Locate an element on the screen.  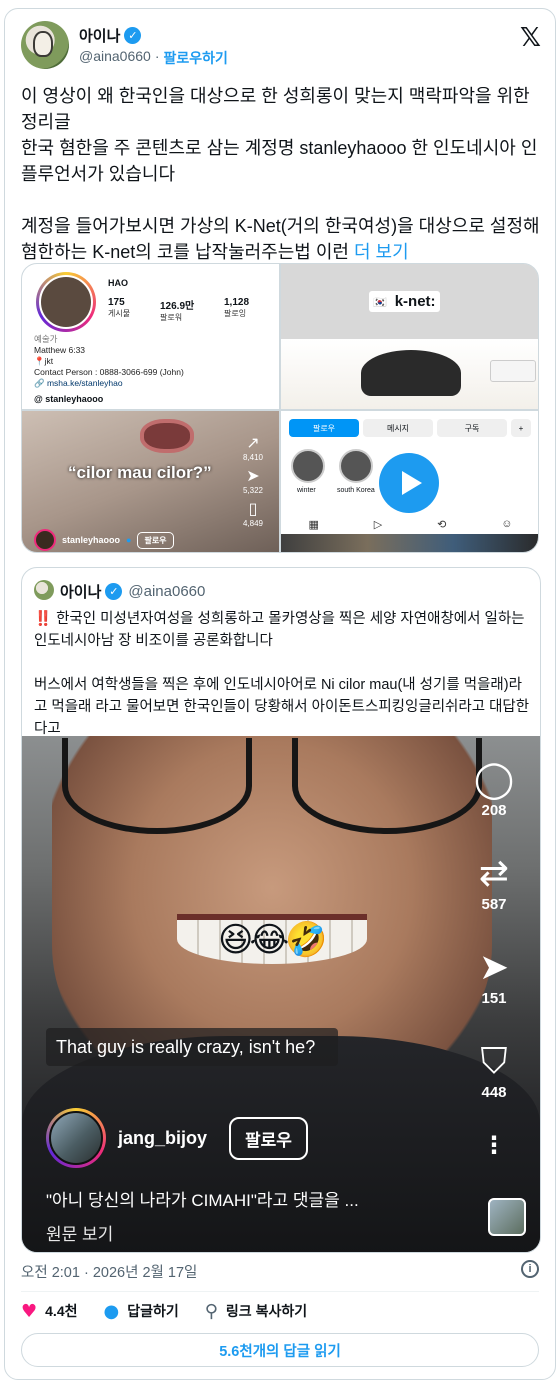
comment-icon: ◯ is located at coordinates (494, 779).